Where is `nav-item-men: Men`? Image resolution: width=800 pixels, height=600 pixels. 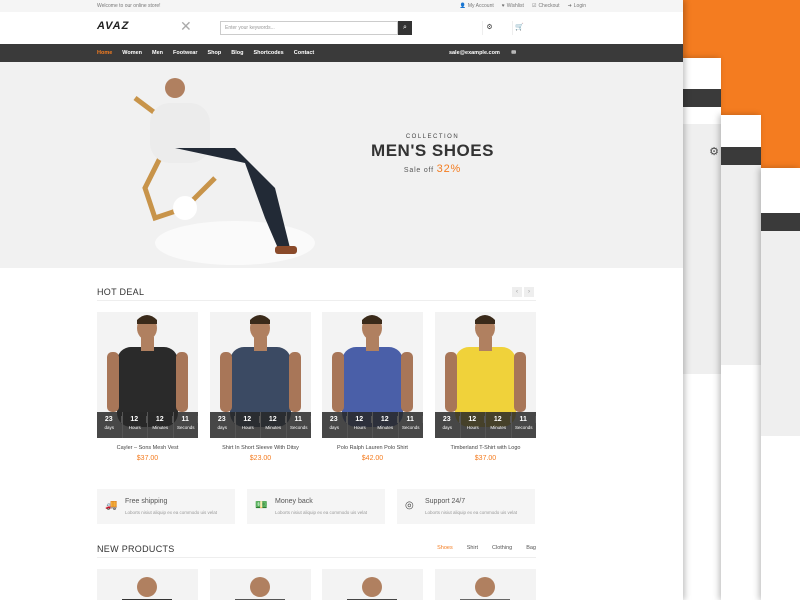 nav-item-men: Men is located at coordinates (157, 53).